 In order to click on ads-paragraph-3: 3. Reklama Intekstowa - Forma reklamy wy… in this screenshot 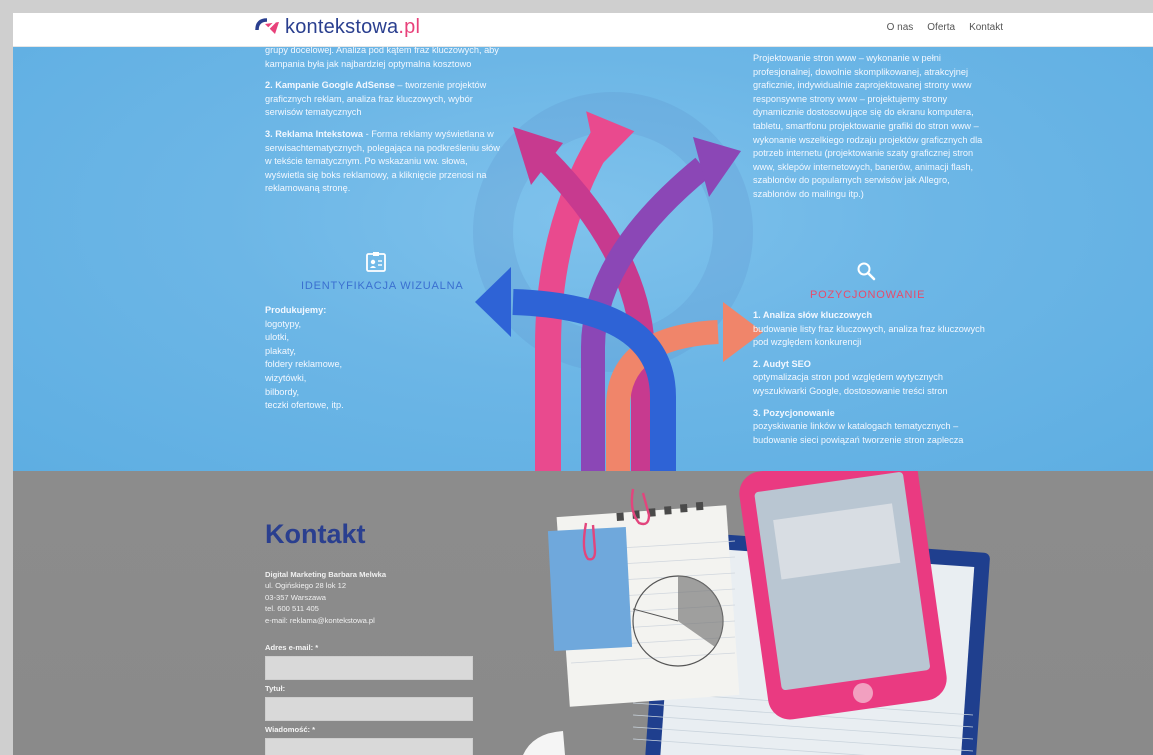, I will do `click(382, 161)`.